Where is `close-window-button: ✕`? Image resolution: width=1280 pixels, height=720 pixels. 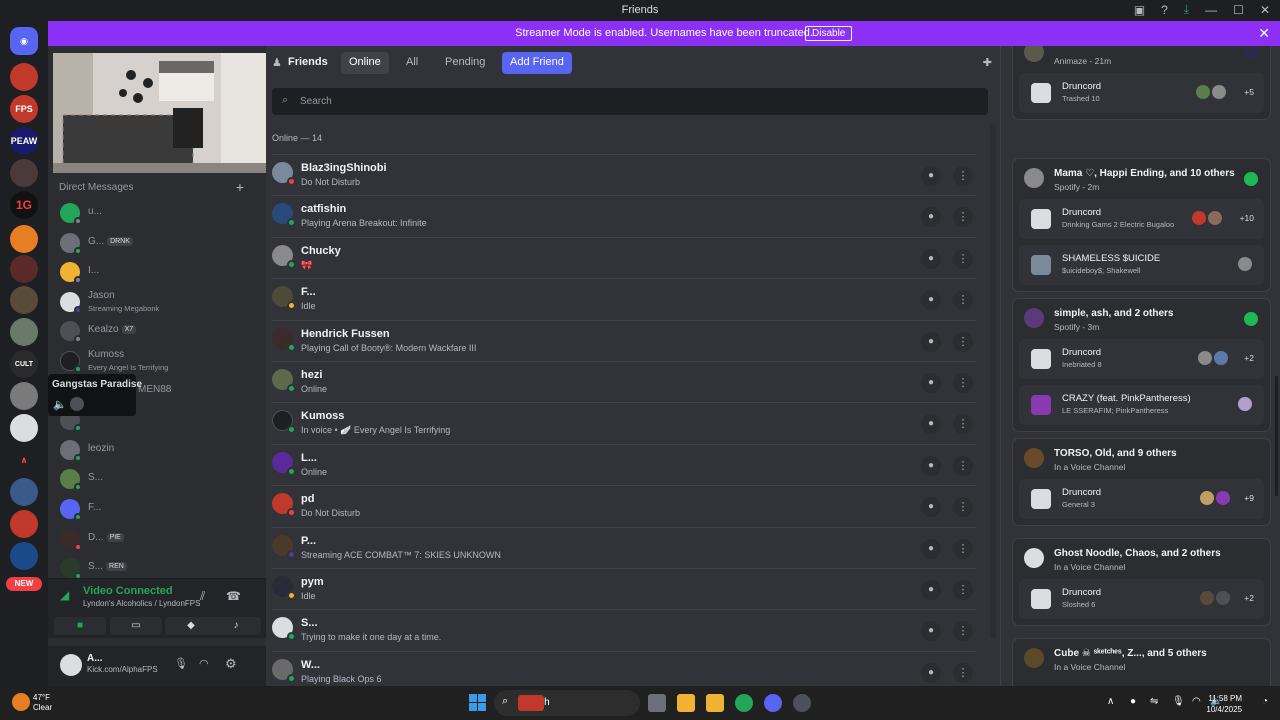 close-window-button: ✕ is located at coordinates (1265, 10).